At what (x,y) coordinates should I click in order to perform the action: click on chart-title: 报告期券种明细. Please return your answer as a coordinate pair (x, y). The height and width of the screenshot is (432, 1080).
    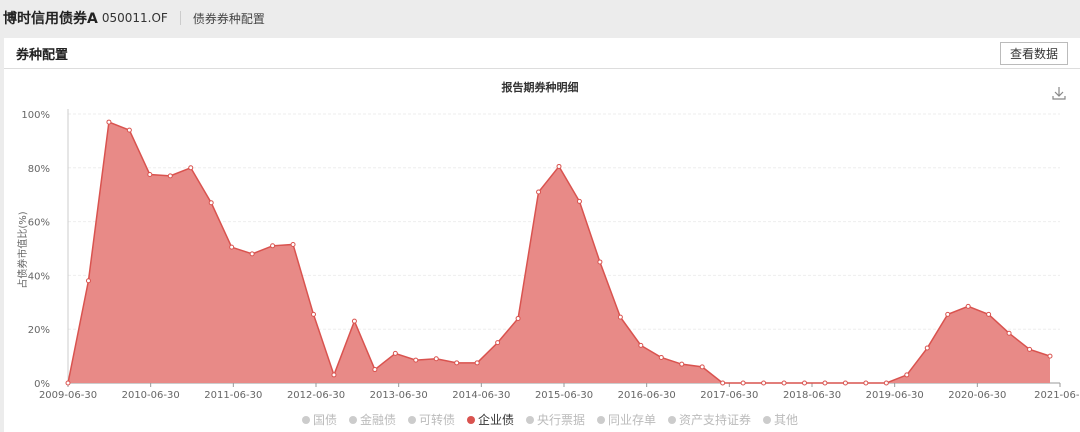
    Looking at the image, I should click on (540, 87).